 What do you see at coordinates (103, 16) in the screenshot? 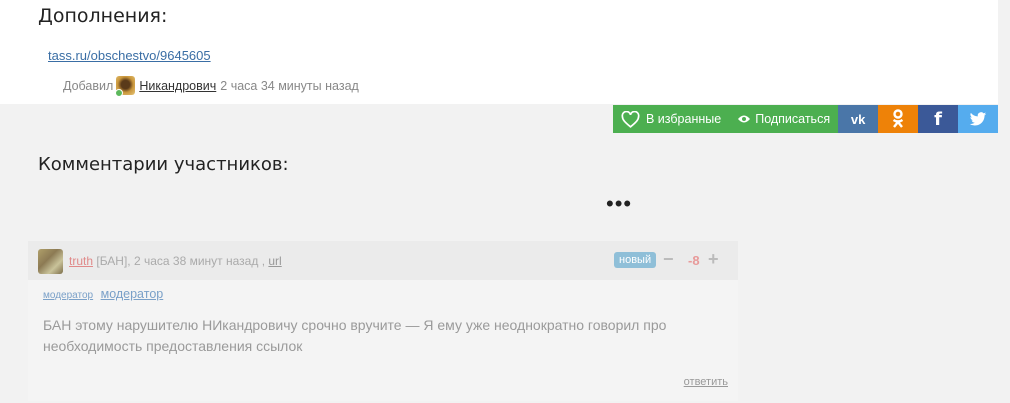
I see `additions-title: Дополнения:` at bounding box center [103, 16].